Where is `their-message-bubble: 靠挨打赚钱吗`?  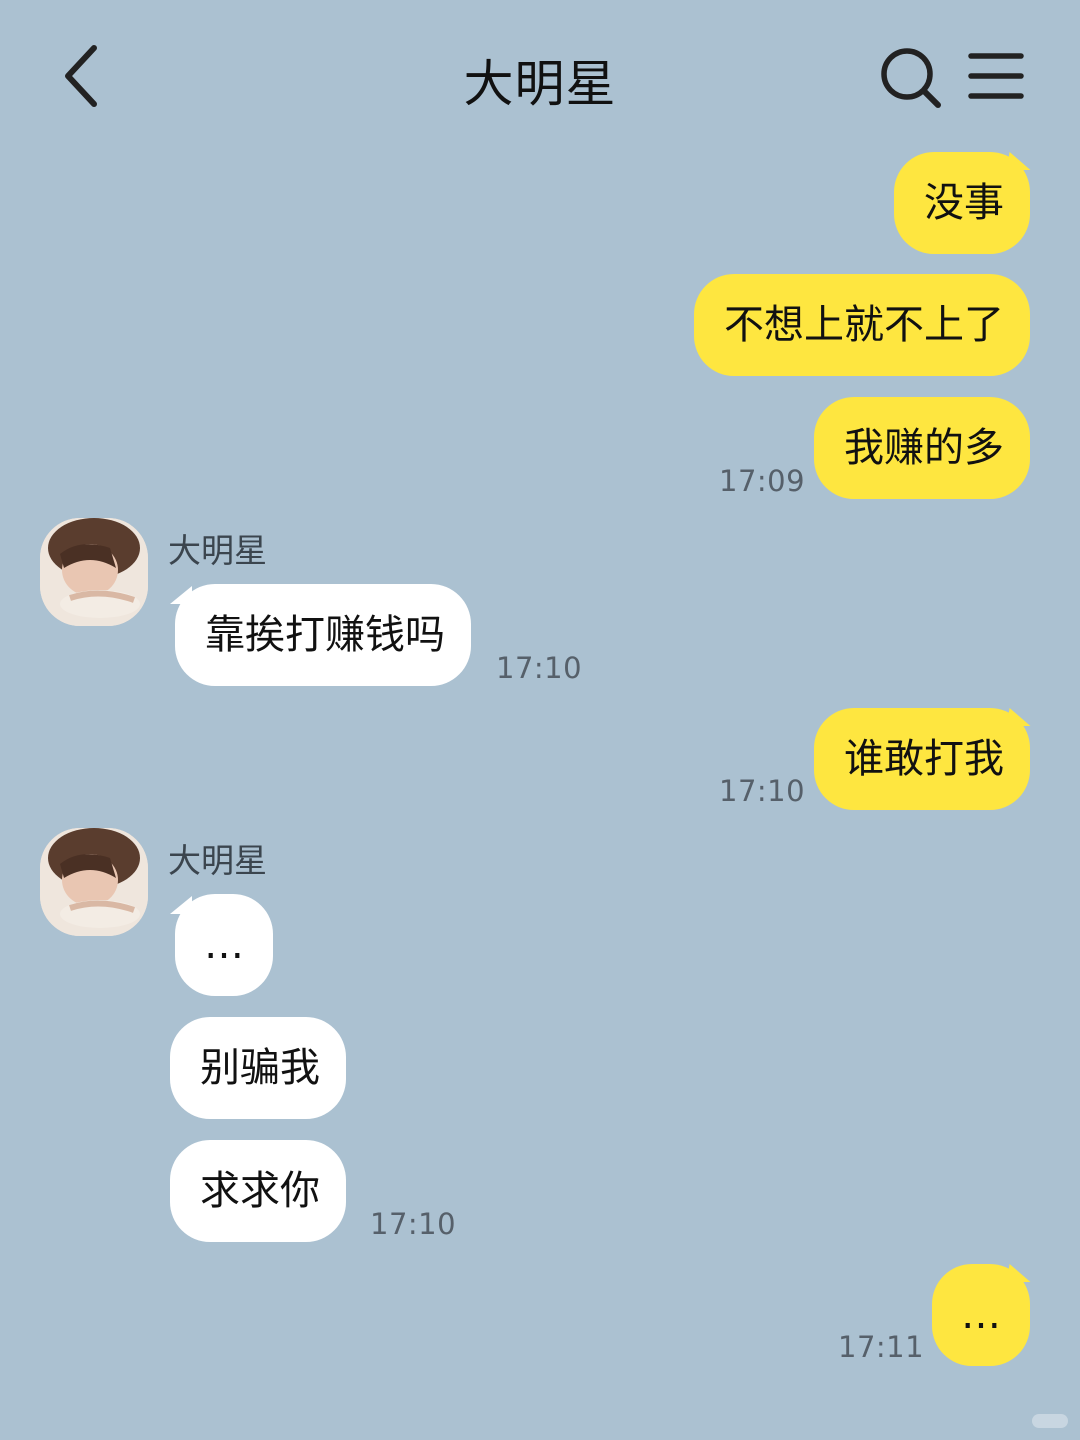
their-message-bubble: 靠挨打赚钱吗 is located at coordinates (323, 635).